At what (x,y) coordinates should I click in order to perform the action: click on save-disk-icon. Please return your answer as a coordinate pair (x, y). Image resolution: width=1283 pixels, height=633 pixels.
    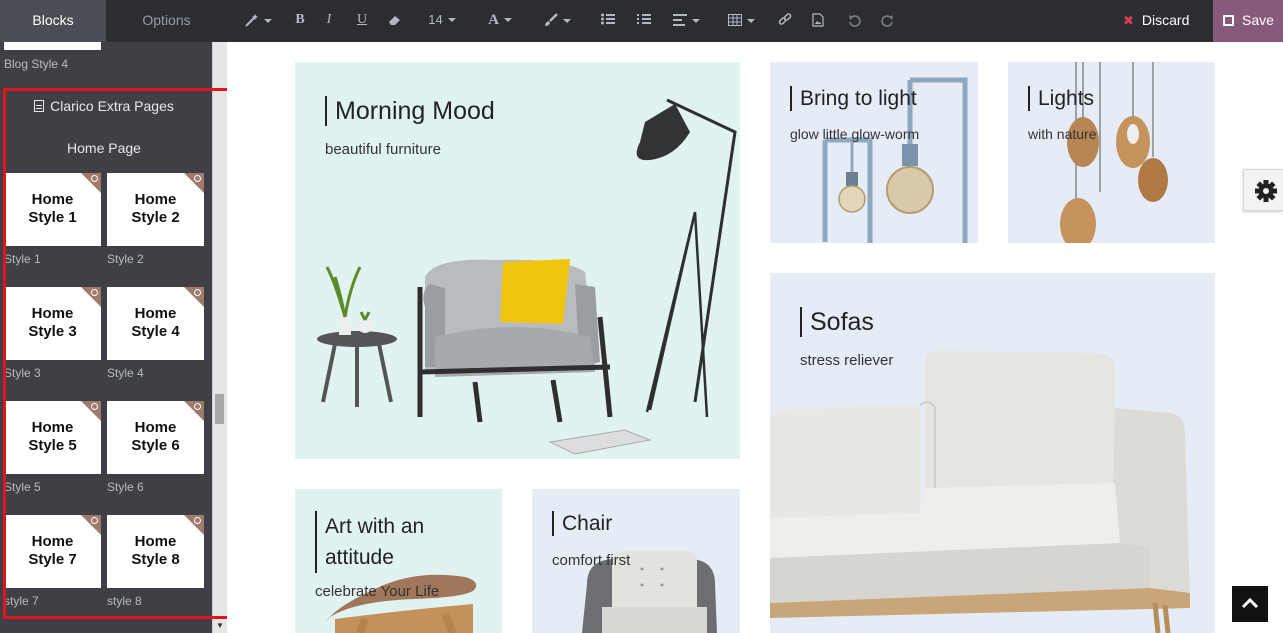
    Looking at the image, I should click on (1228, 20).